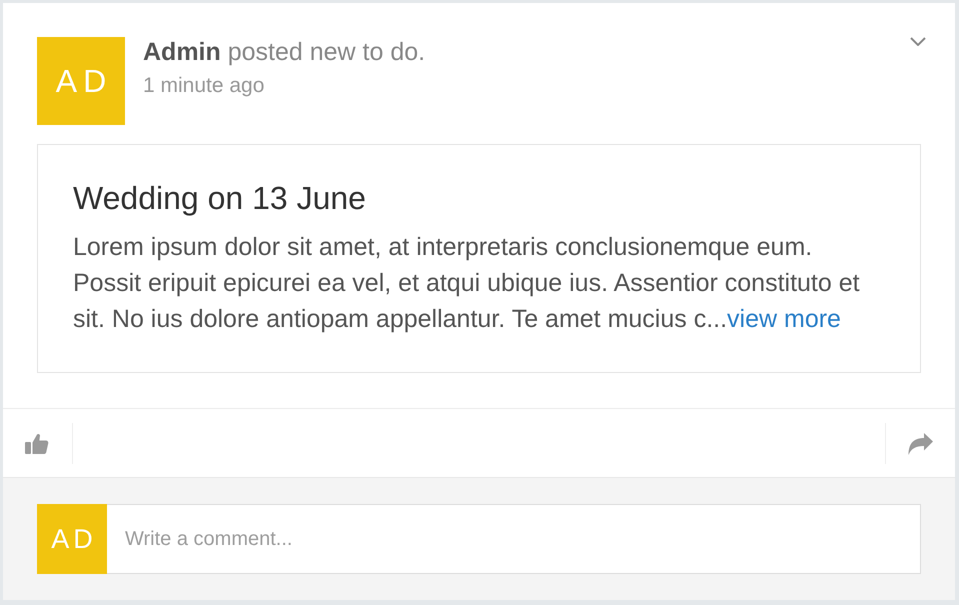 Image resolution: width=959 pixels, height=605 pixels. I want to click on share-arrow-icon, so click(920, 443).